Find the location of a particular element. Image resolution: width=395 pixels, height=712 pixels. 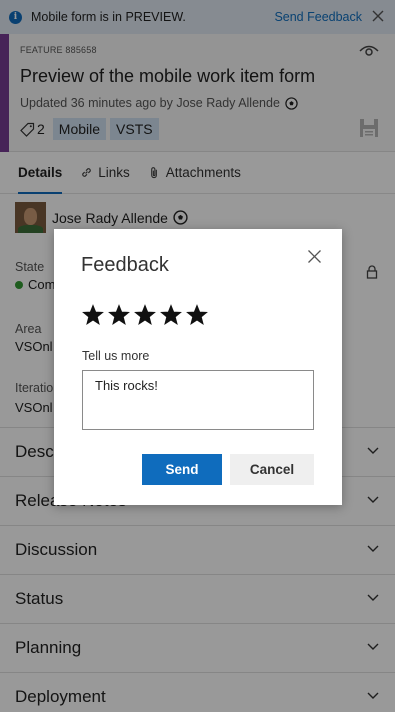

dialog-title: Feedback is located at coordinates (125, 265).